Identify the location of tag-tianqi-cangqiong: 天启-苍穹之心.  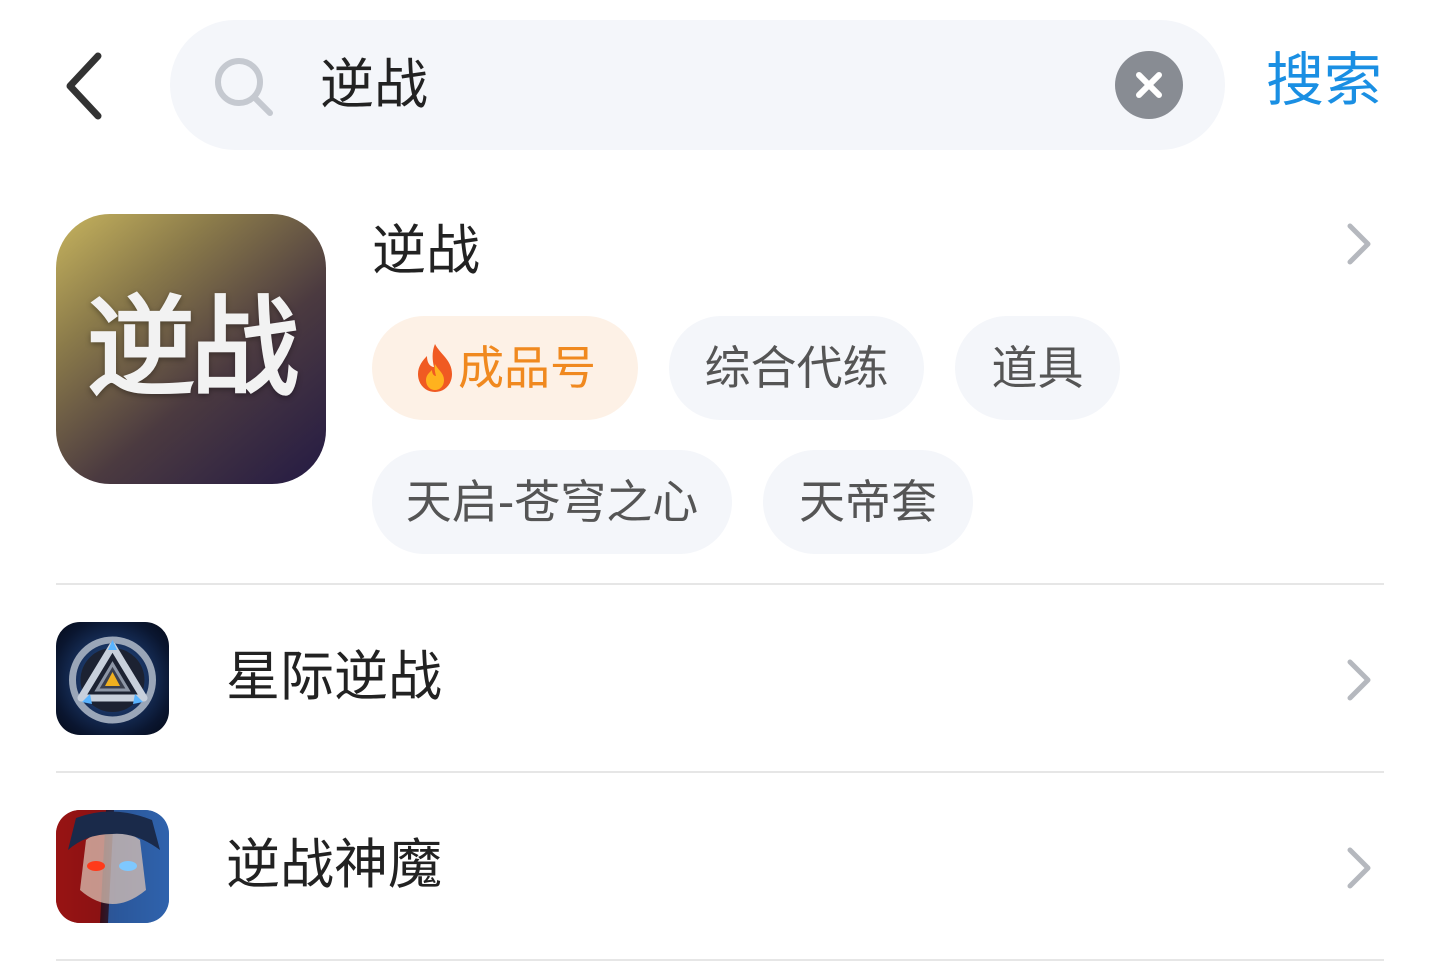
(552, 502).